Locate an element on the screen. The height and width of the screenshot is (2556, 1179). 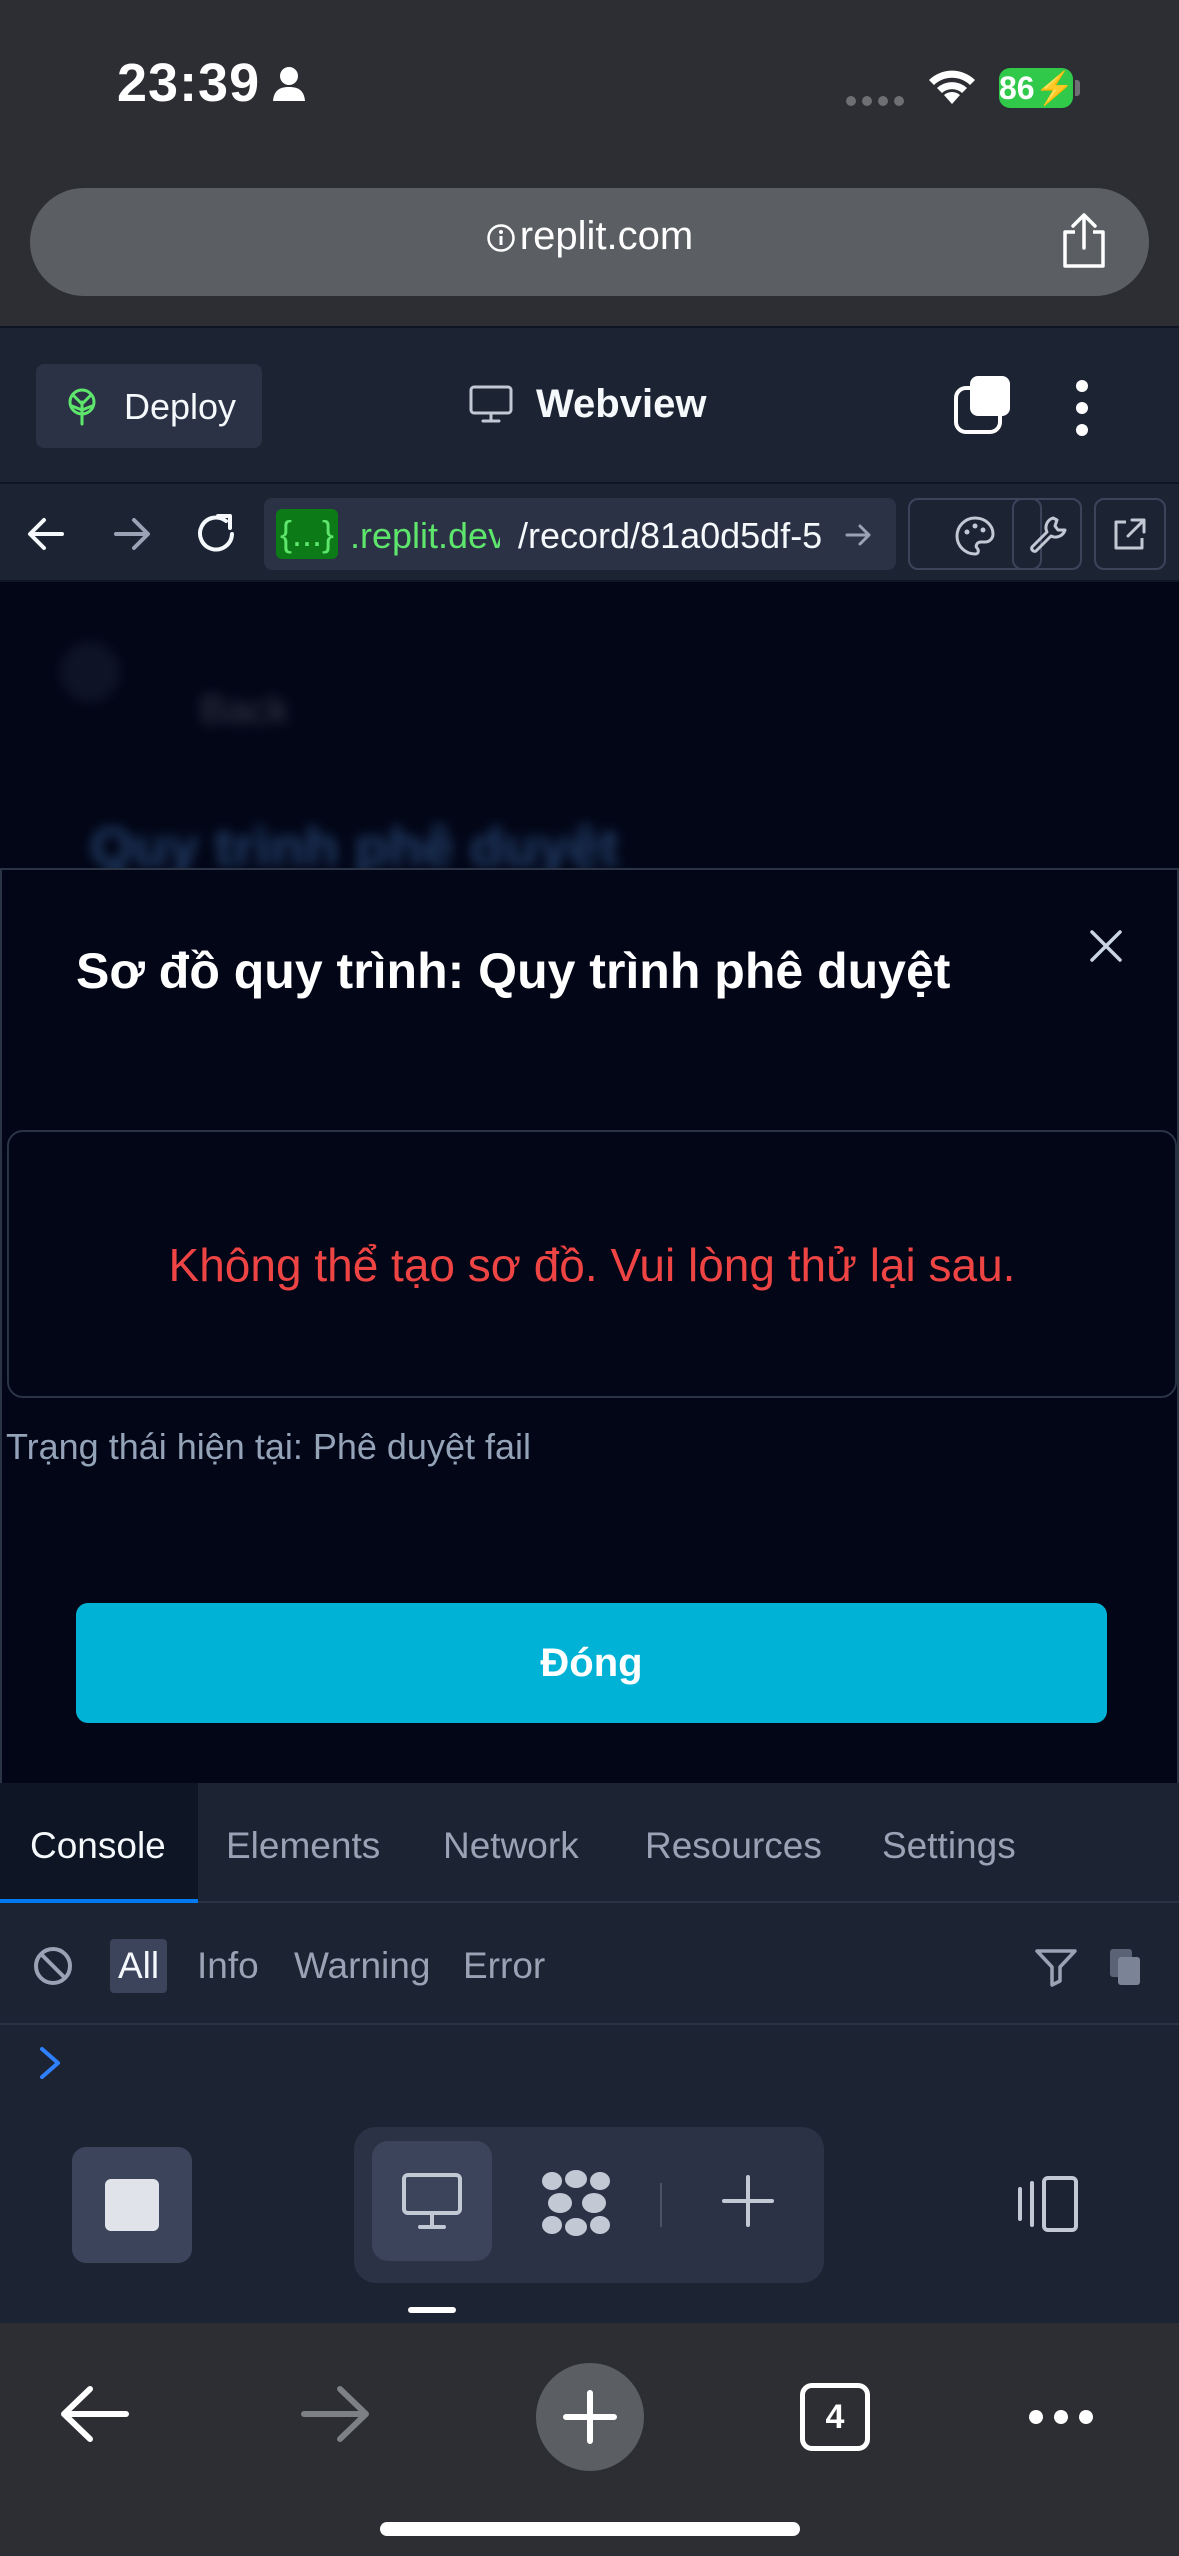
page-avatar is located at coordinates (90, 672).